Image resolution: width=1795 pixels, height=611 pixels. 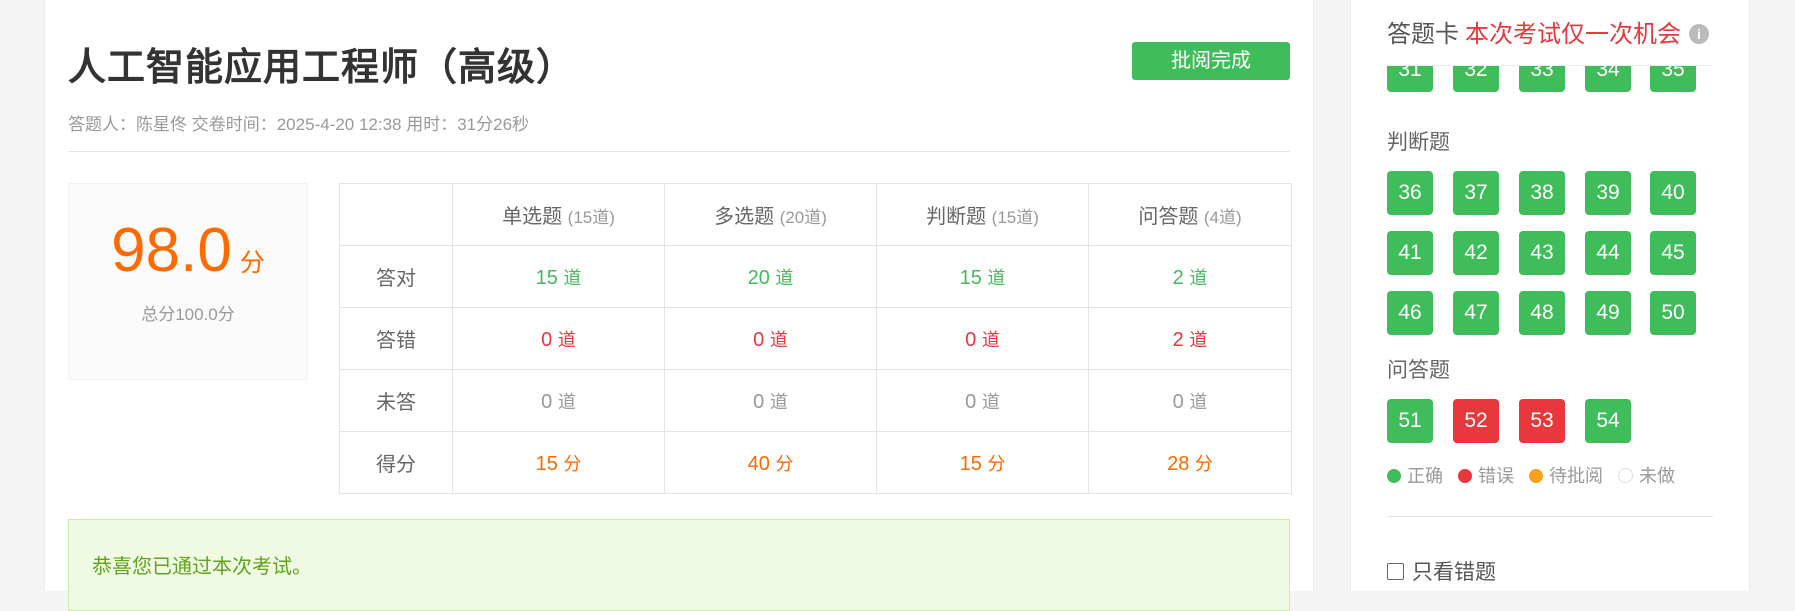 What do you see at coordinates (202, 567) in the screenshot?
I see `pass-message: 恭喜您已通过本次考试。` at bounding box center [202, 567].